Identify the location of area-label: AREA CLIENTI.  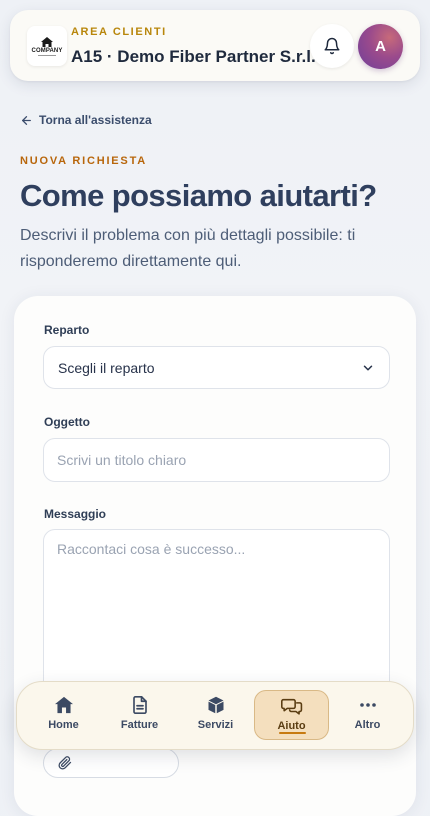
(119, 32).